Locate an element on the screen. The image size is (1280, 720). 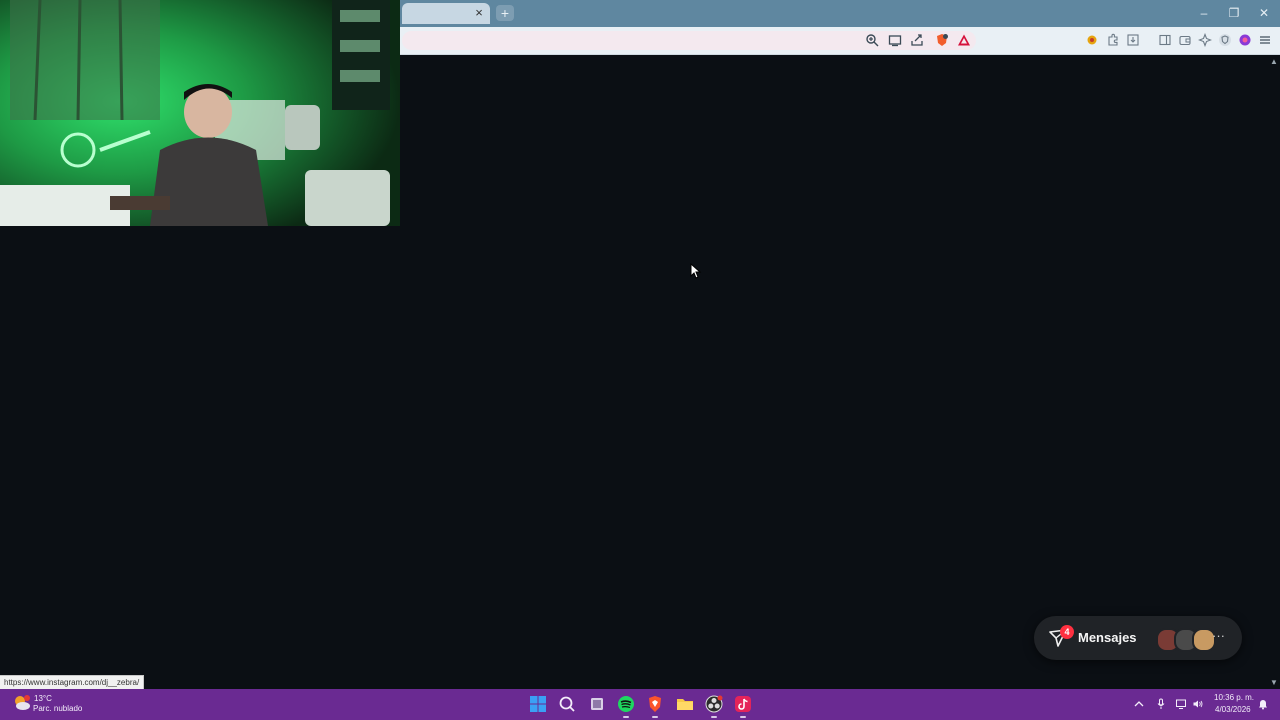
tiktok-icon is located at coordinates (743, 704).